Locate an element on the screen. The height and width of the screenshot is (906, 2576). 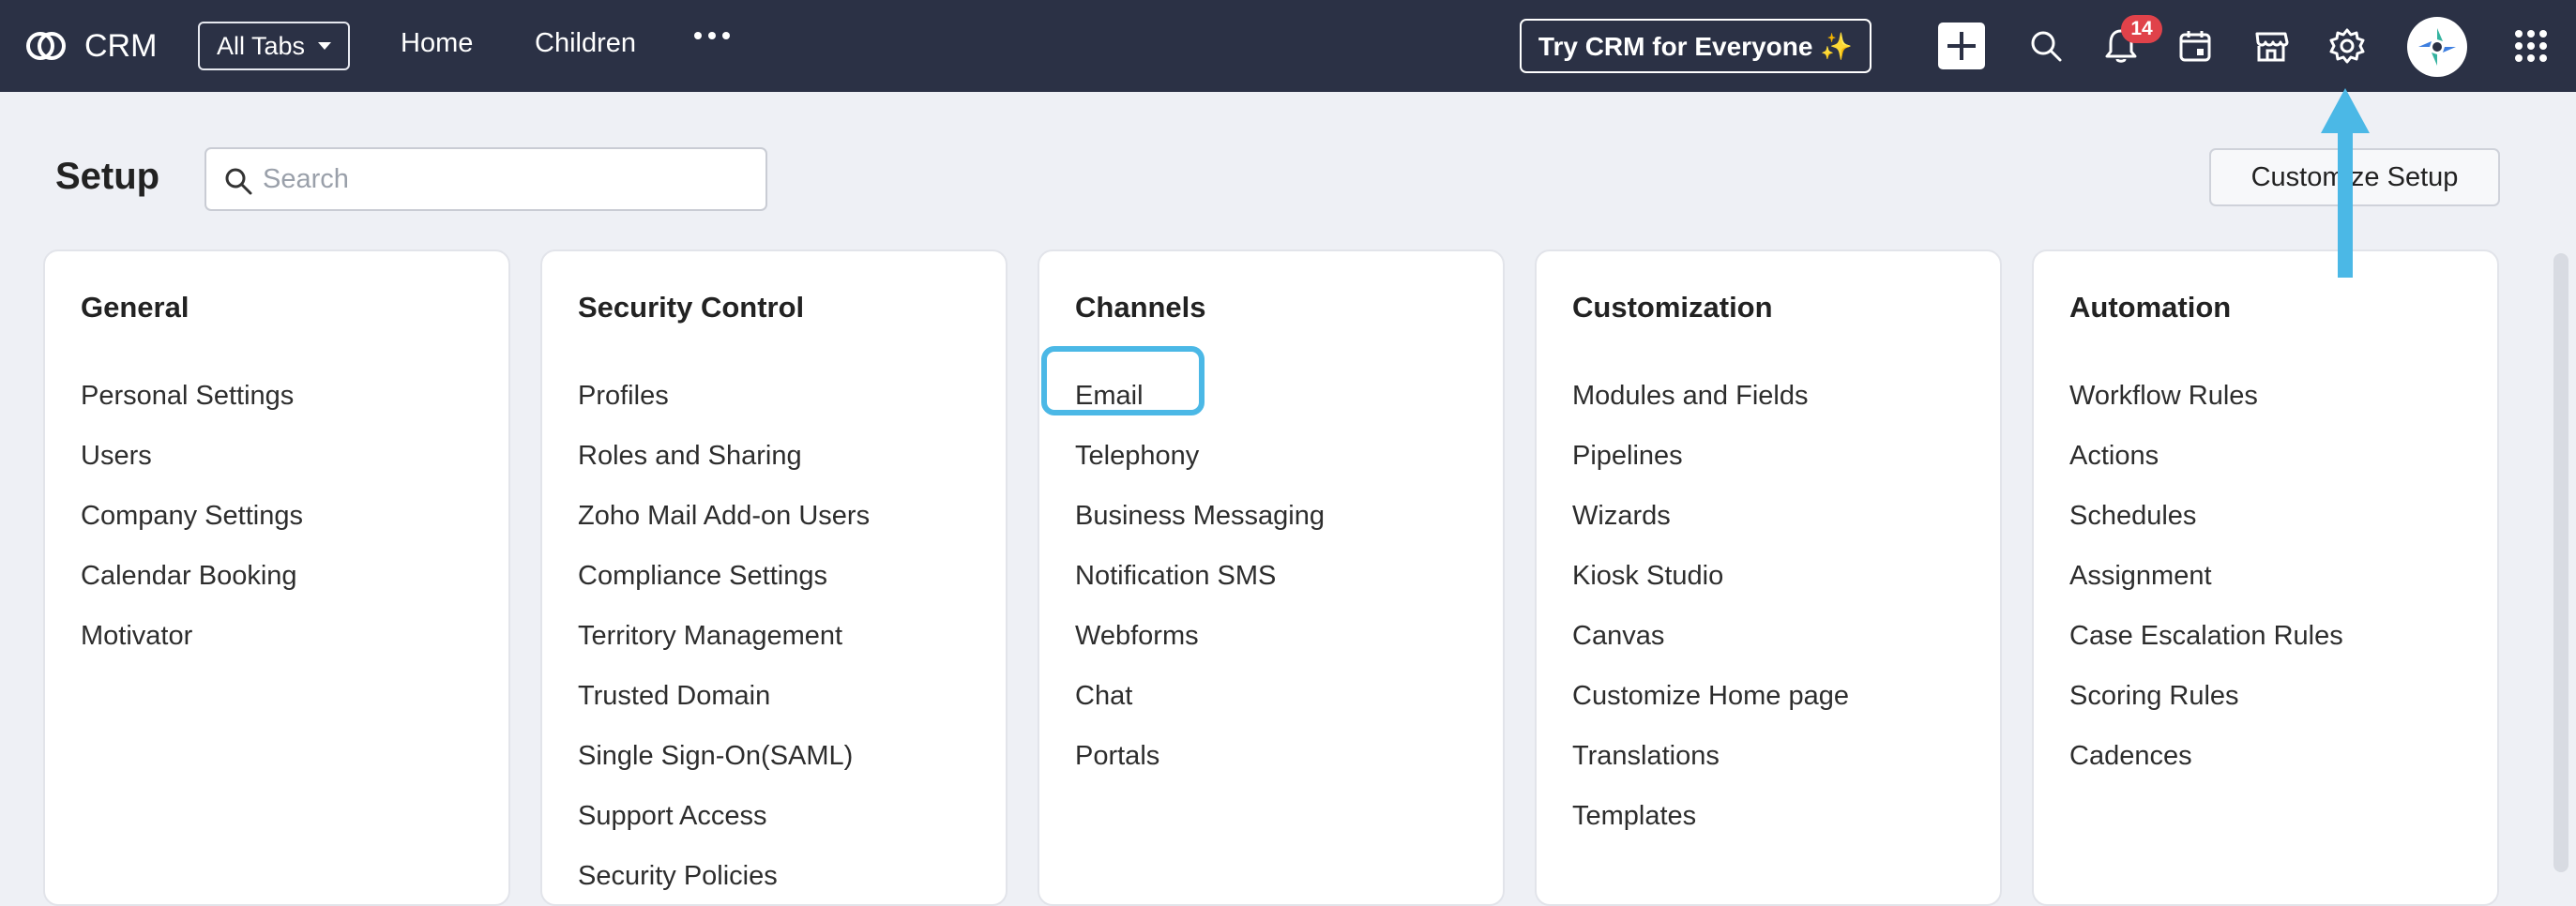
gear-icon is located at coordinates (2347, 46).